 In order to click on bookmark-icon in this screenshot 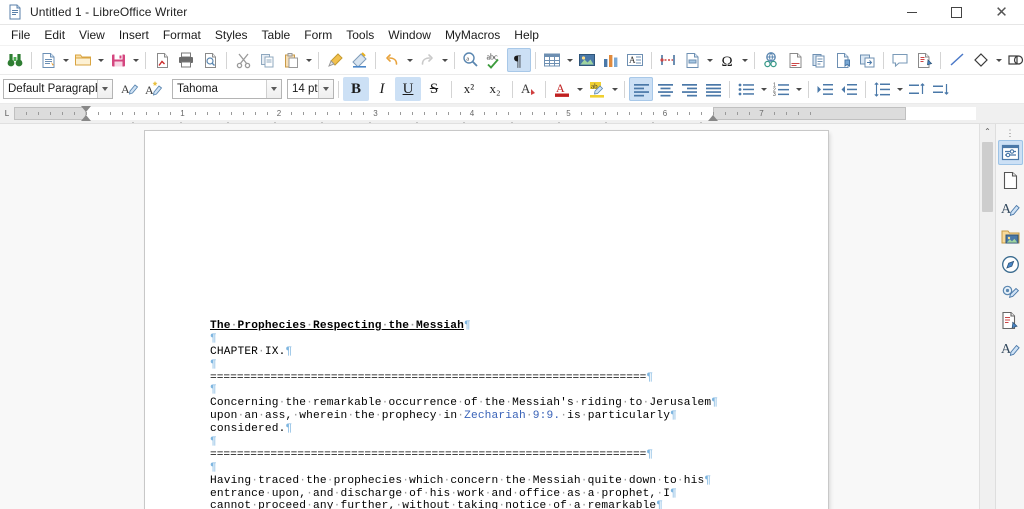, I will do `click(843, 60)`.